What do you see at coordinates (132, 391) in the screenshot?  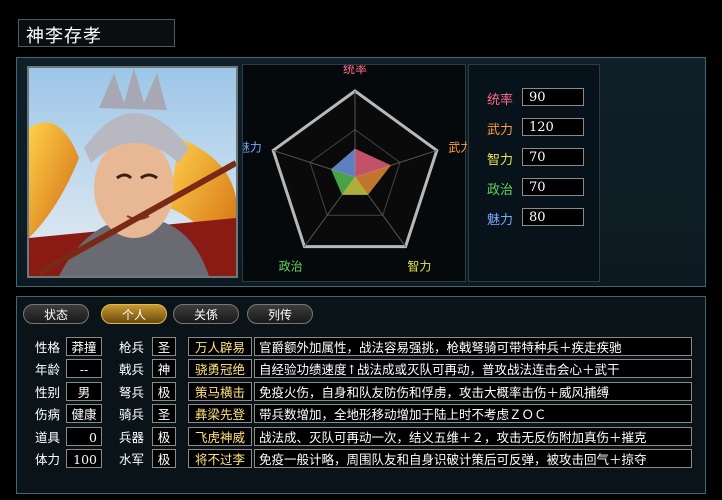 I see `troop-label: 弩兵` at bounding box center [132, 391].